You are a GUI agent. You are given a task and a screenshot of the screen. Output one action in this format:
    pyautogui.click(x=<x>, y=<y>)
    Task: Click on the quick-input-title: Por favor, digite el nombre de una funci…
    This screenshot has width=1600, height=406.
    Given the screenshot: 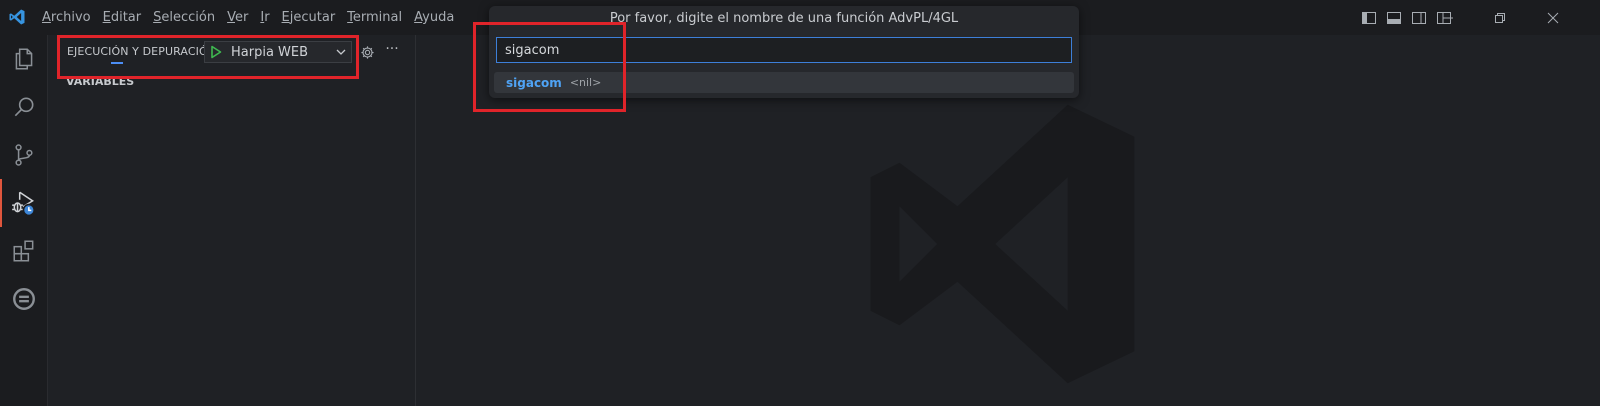 What is the action you would take?
    pyautogui.click(x=784, y=18)
    